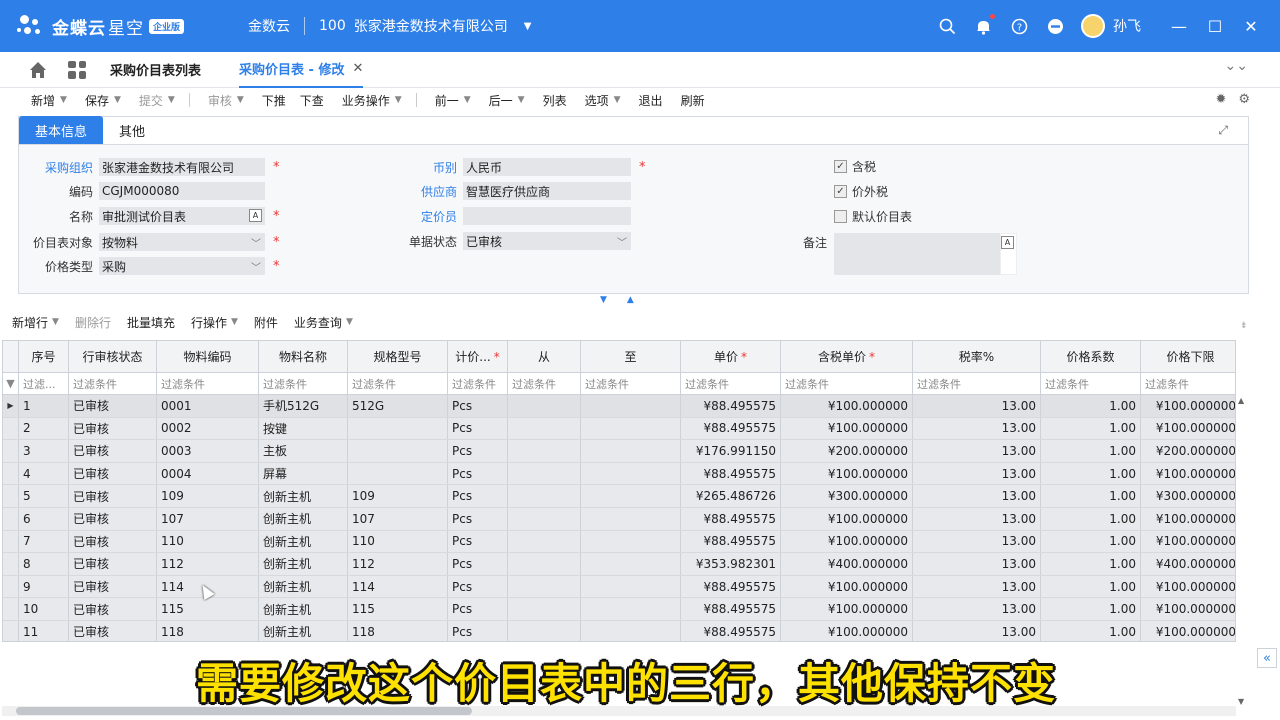 The image size is (1280, 720). Describe the element at coordinates (420, 167) in the screenshot. I see `currency-label: 币别` at that location.